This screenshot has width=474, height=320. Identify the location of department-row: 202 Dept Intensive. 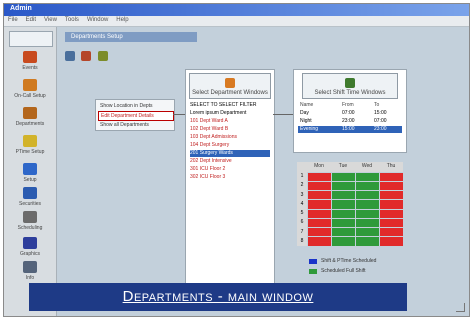
(230, 161).